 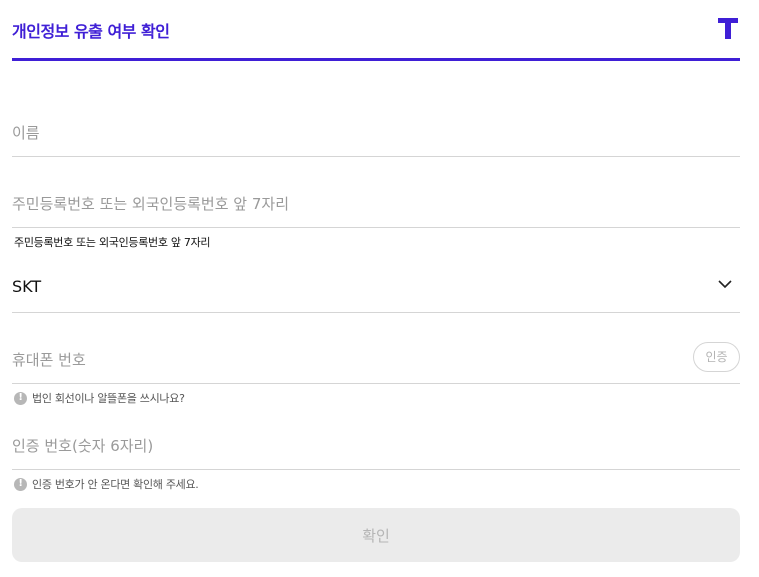 I want to click on code-not-received-hint: ! 인증 번호가 안 온다면 확인해 주세요., so click(x=106, y=484).